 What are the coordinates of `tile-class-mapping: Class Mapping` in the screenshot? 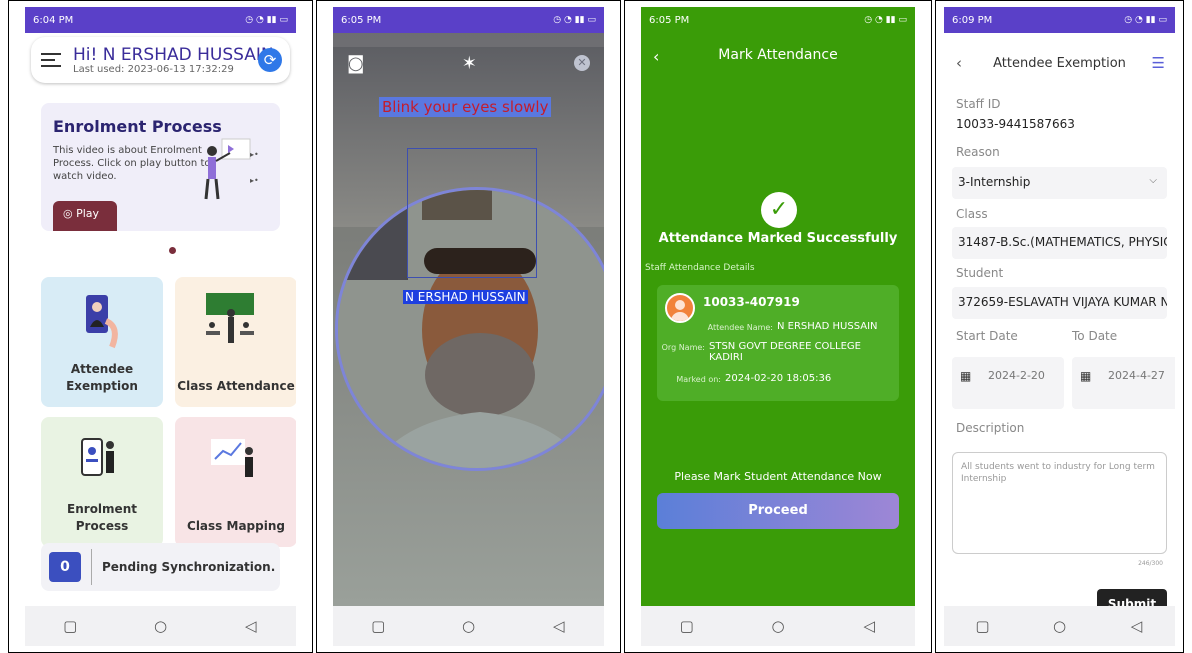 It's located at (235, 482).